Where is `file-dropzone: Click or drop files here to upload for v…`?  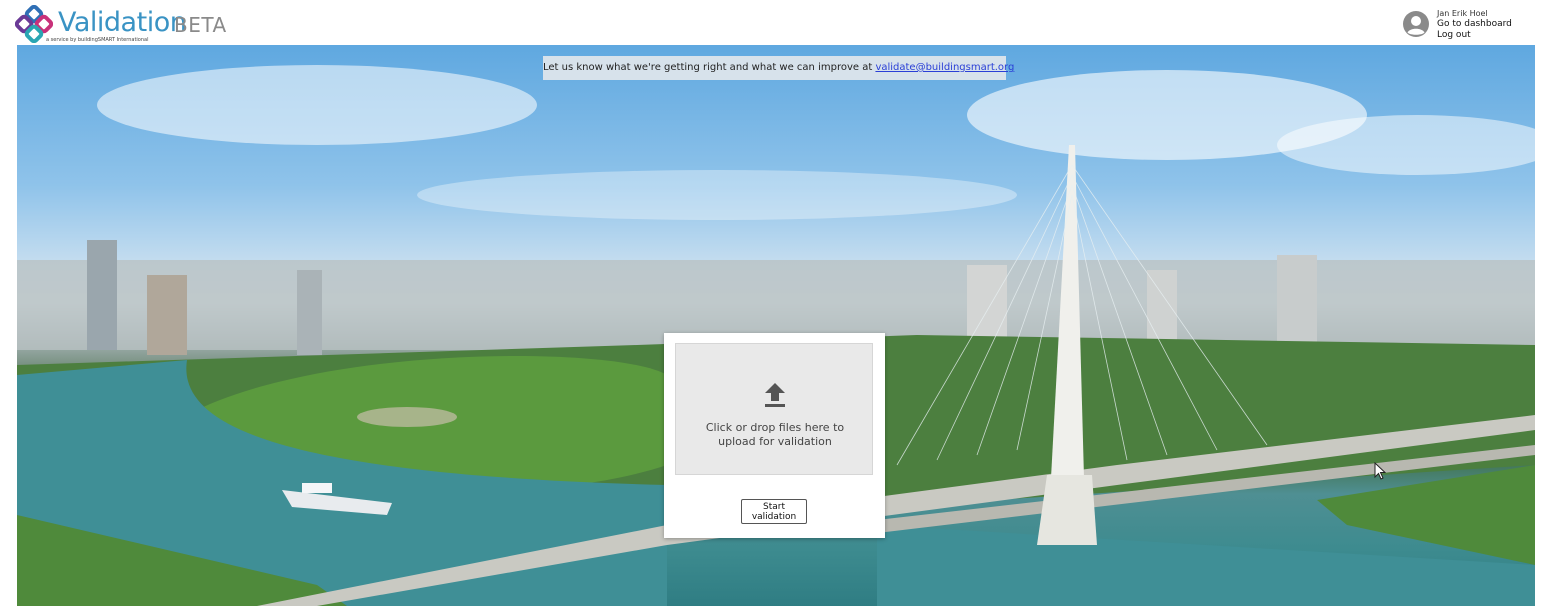
file-dropzone: Click or drop files here to upload for v… is located at coordinates (774, 409).